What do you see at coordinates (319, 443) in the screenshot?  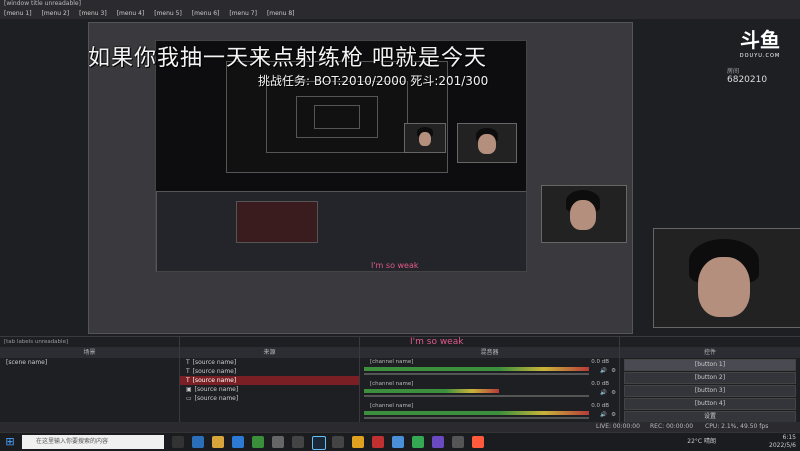 I see `steam-icon` at bounding box center [319, 443].